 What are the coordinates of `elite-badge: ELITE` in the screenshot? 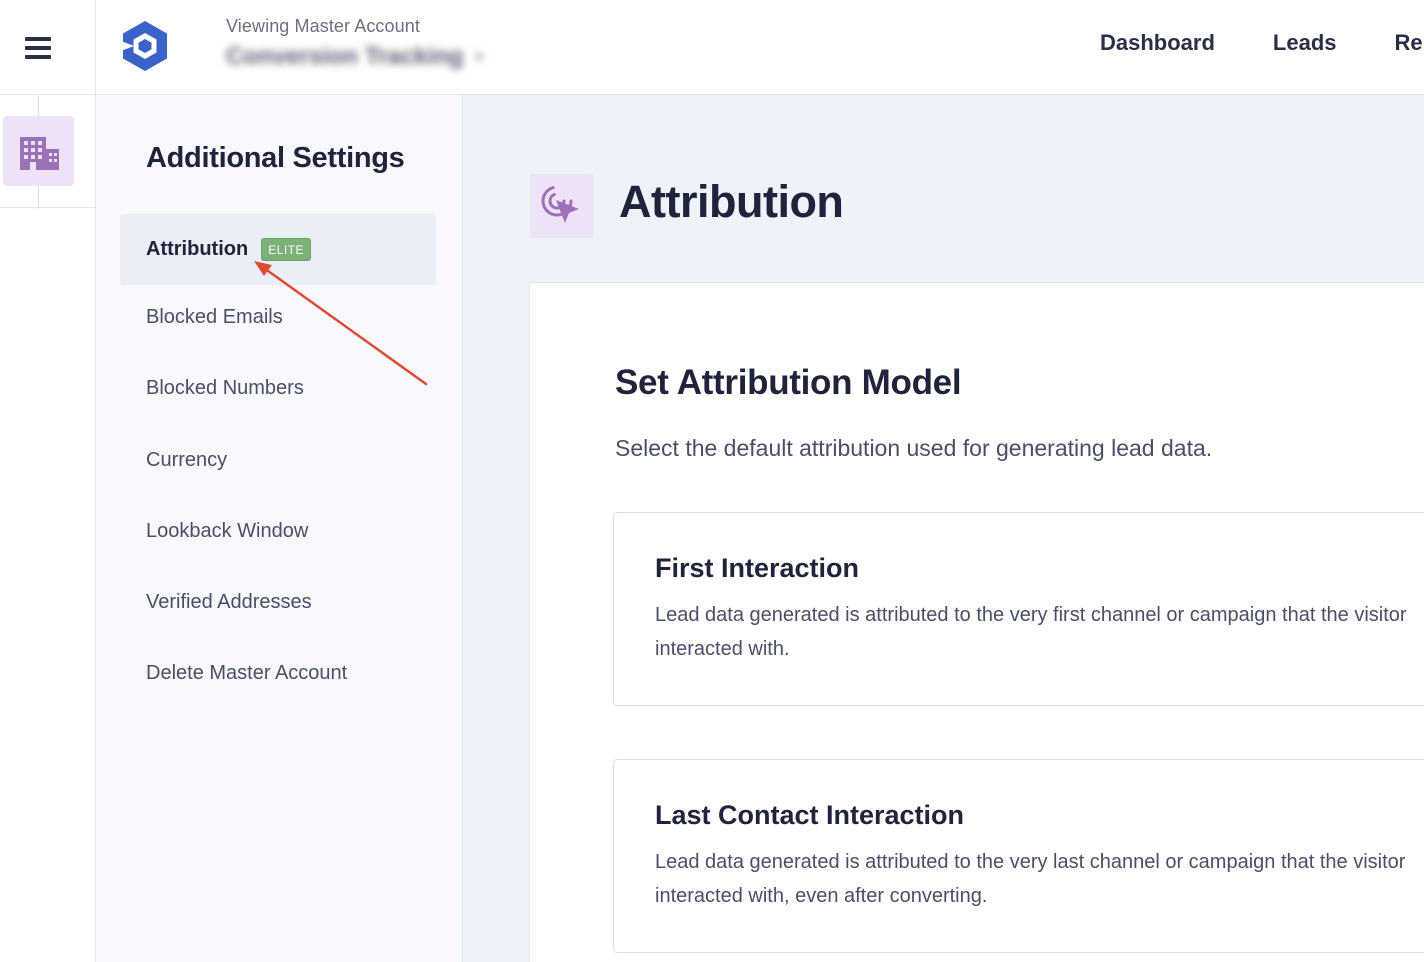 It's located at (286, 249).